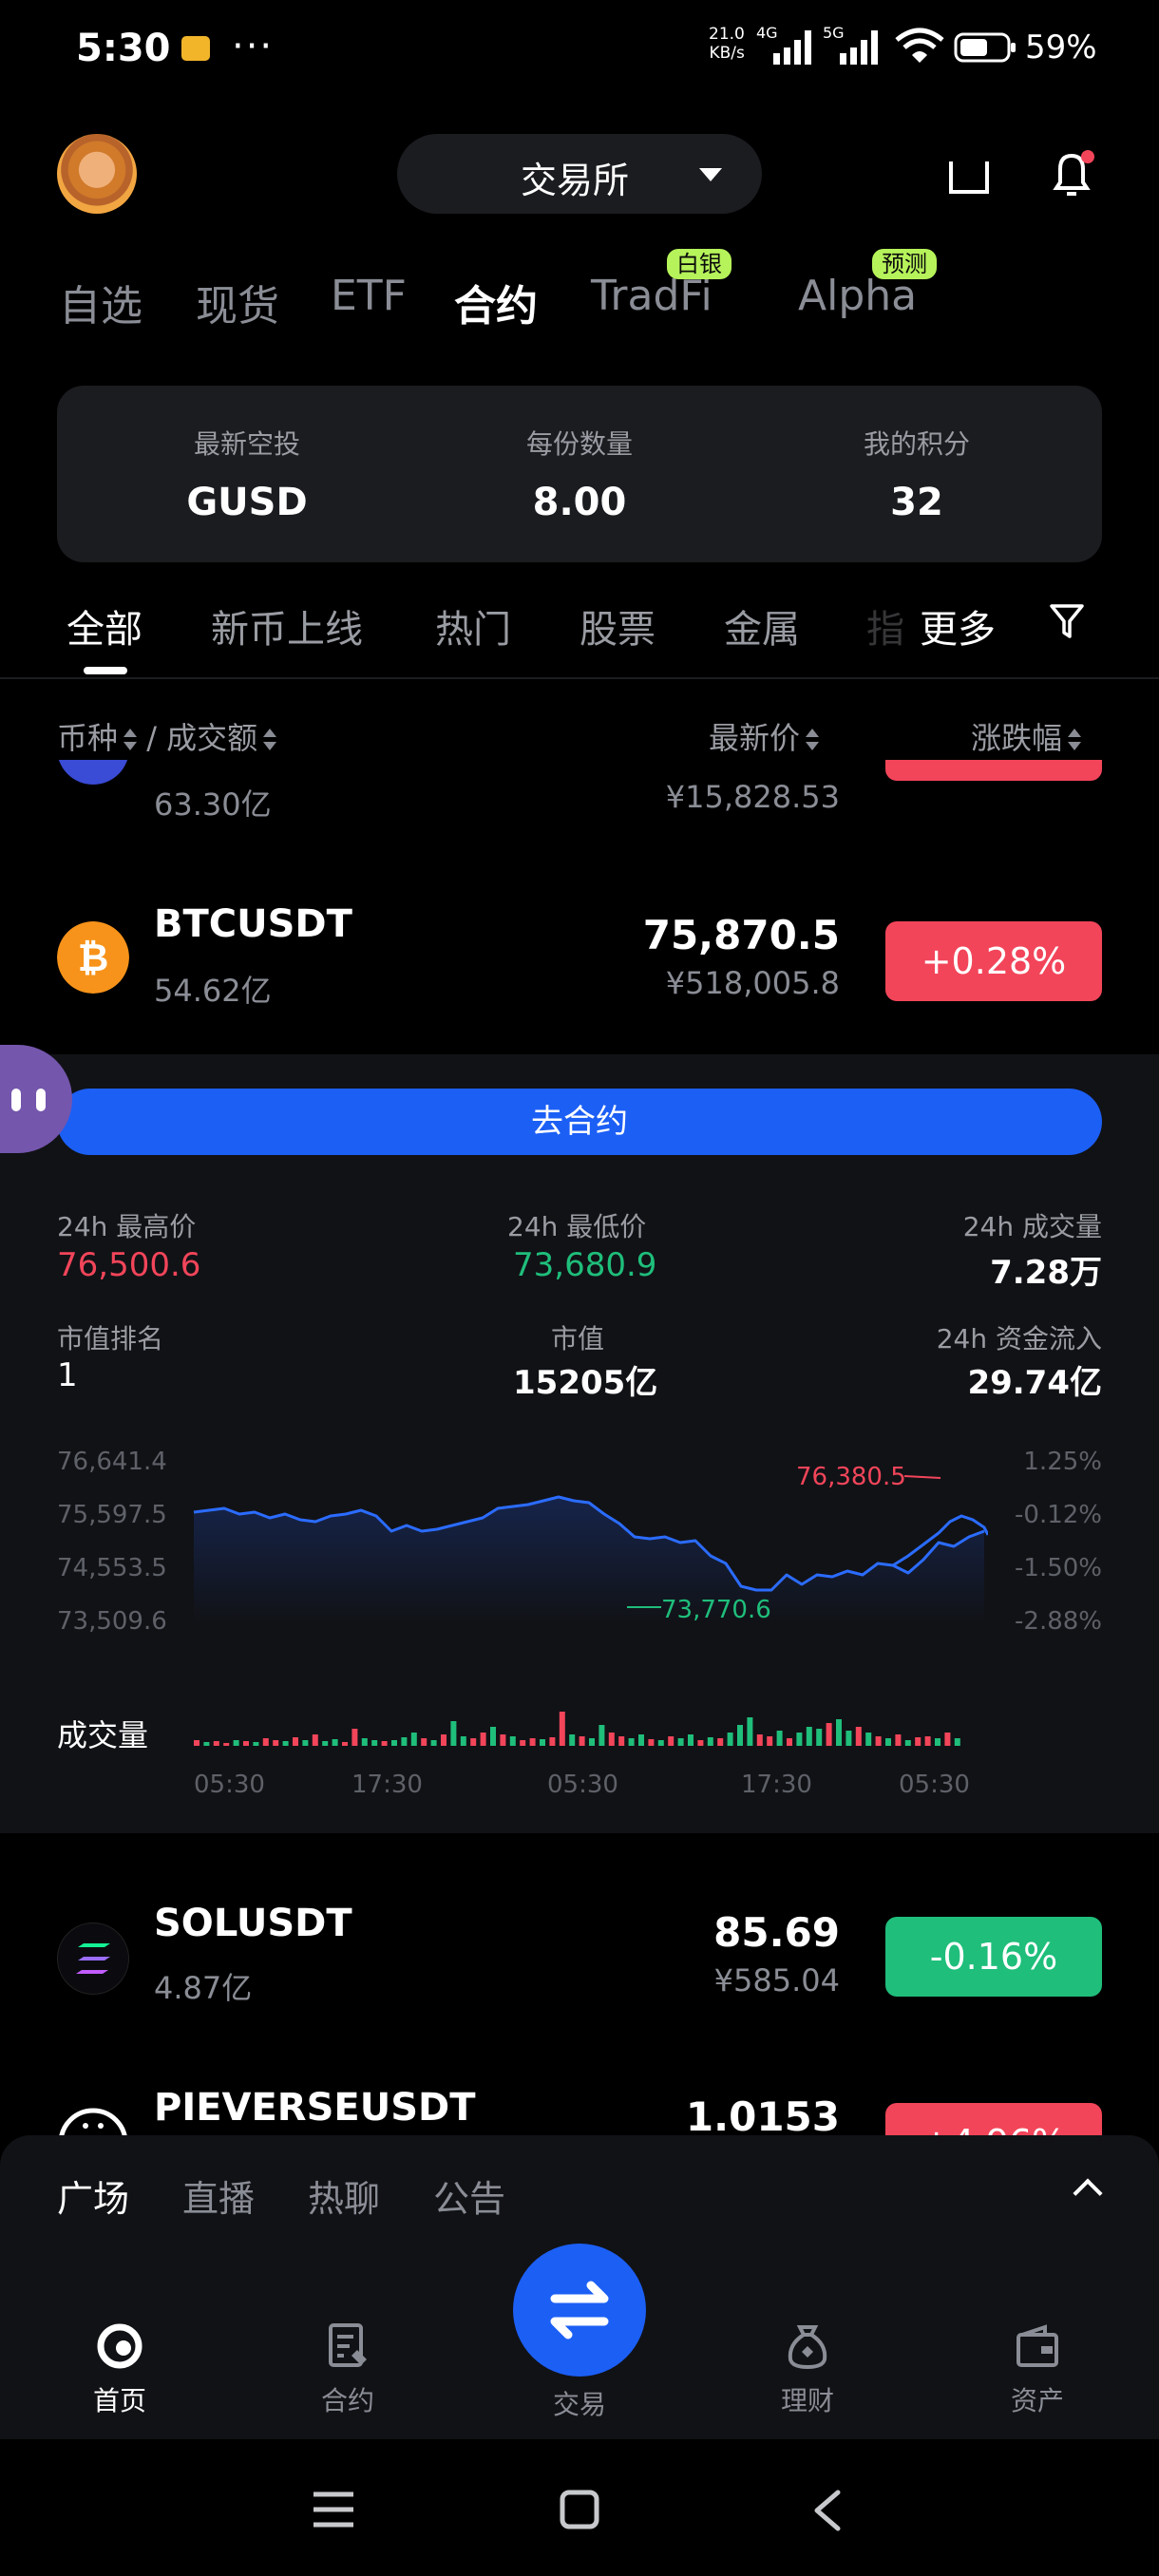  Describe the element at coordinates (112, 1568) in the screenshot. I see `y-axis-price-label: 74,553.5` at that location.